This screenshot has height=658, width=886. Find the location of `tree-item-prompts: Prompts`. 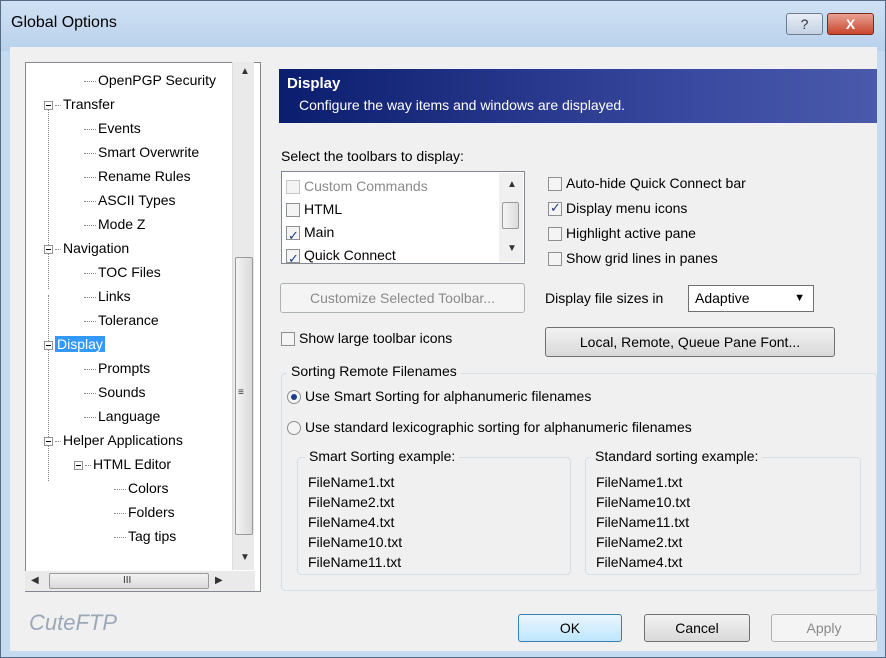

tree-item-prompts: Prompts is located at coordinates (117, 368).